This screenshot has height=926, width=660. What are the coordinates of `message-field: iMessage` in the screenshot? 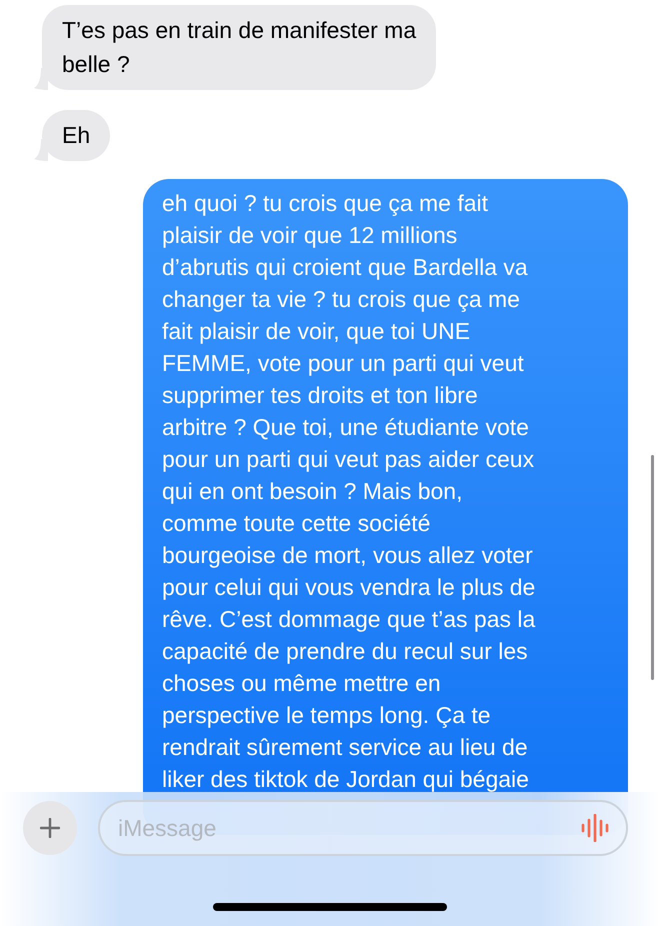 It's located at (363, 828).